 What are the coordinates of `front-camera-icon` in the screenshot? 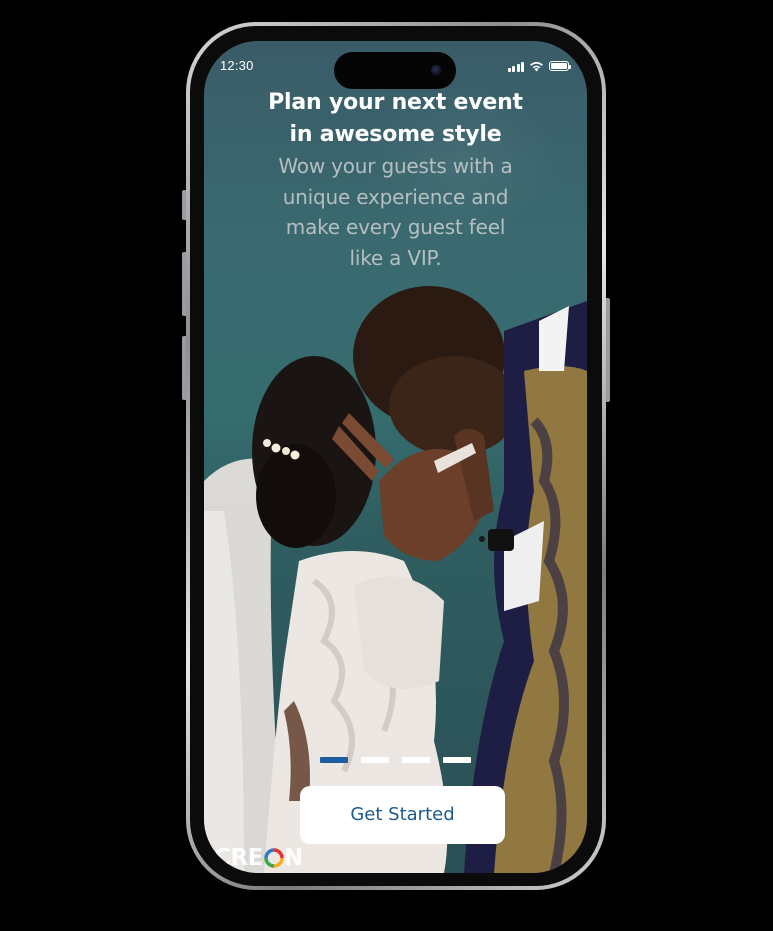 It's located at (436, 70).